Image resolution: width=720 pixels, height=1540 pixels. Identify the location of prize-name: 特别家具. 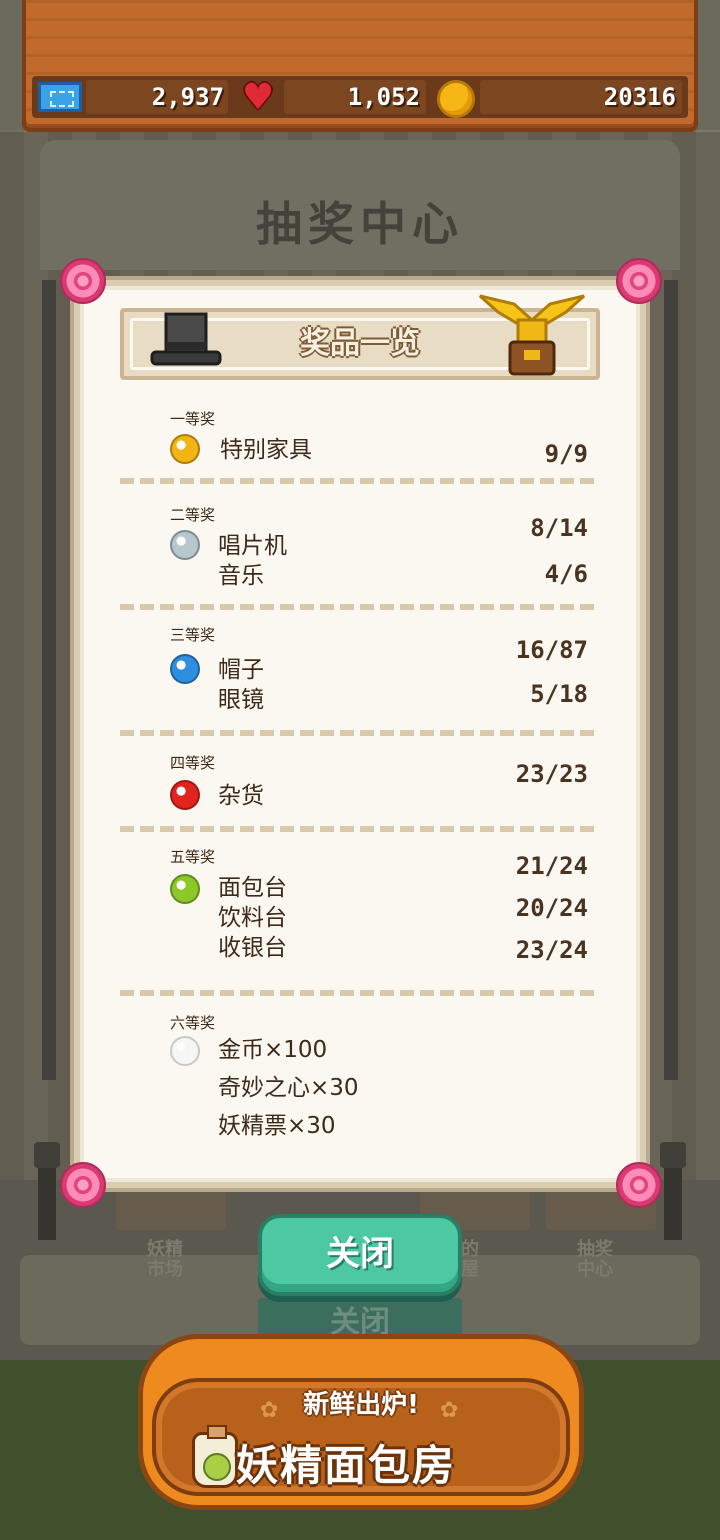
(266, 450).